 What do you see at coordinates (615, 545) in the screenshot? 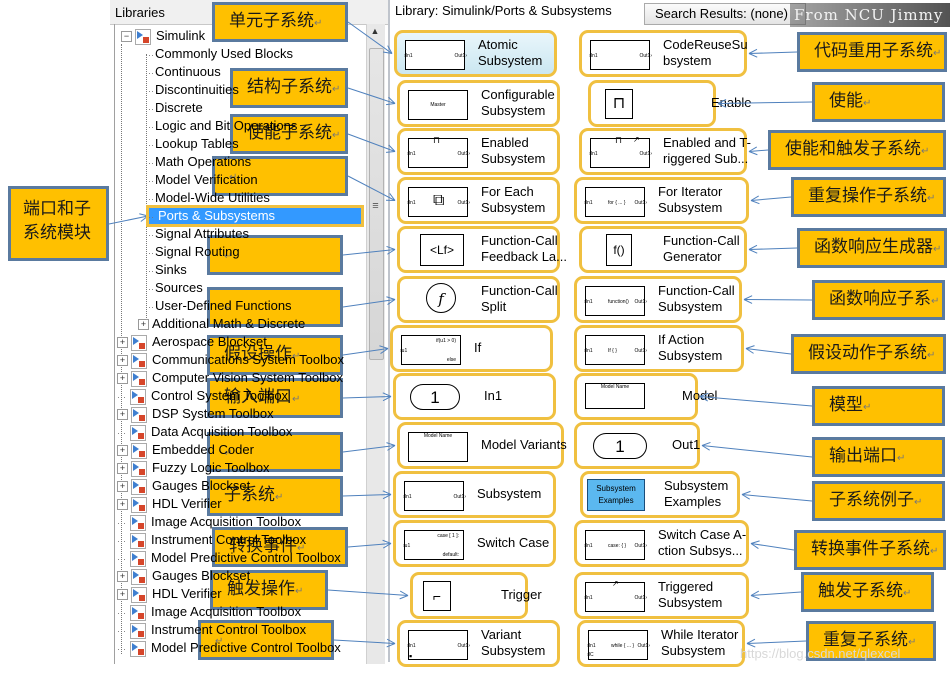
I see `switchaction-block-icon: ›In1 Out1› case: { }` at bounding box center [615, 545].